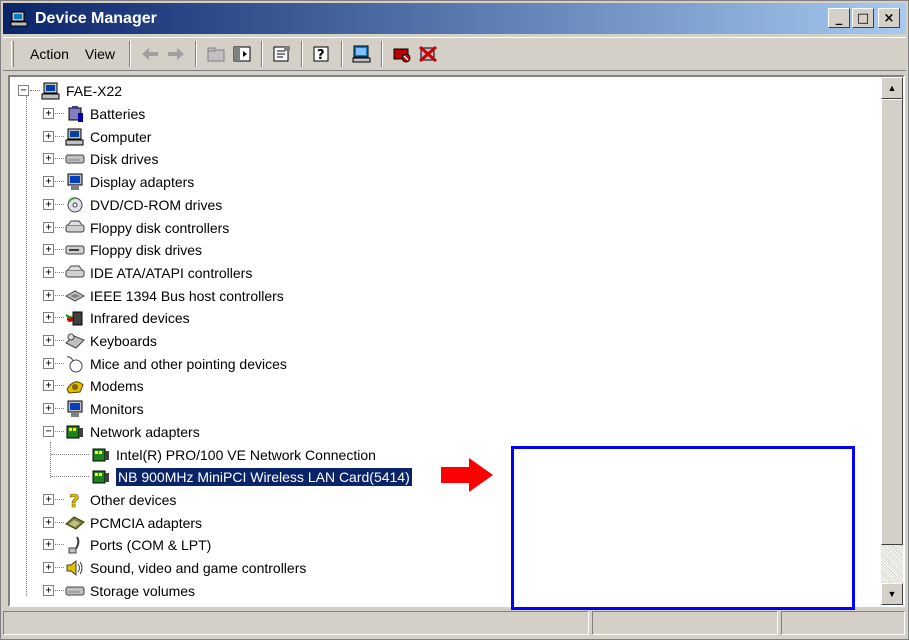  What do you see at coordinates (75, 364) in the screenshot?
I see `mouse-icon` at bounding box center [75, 364].